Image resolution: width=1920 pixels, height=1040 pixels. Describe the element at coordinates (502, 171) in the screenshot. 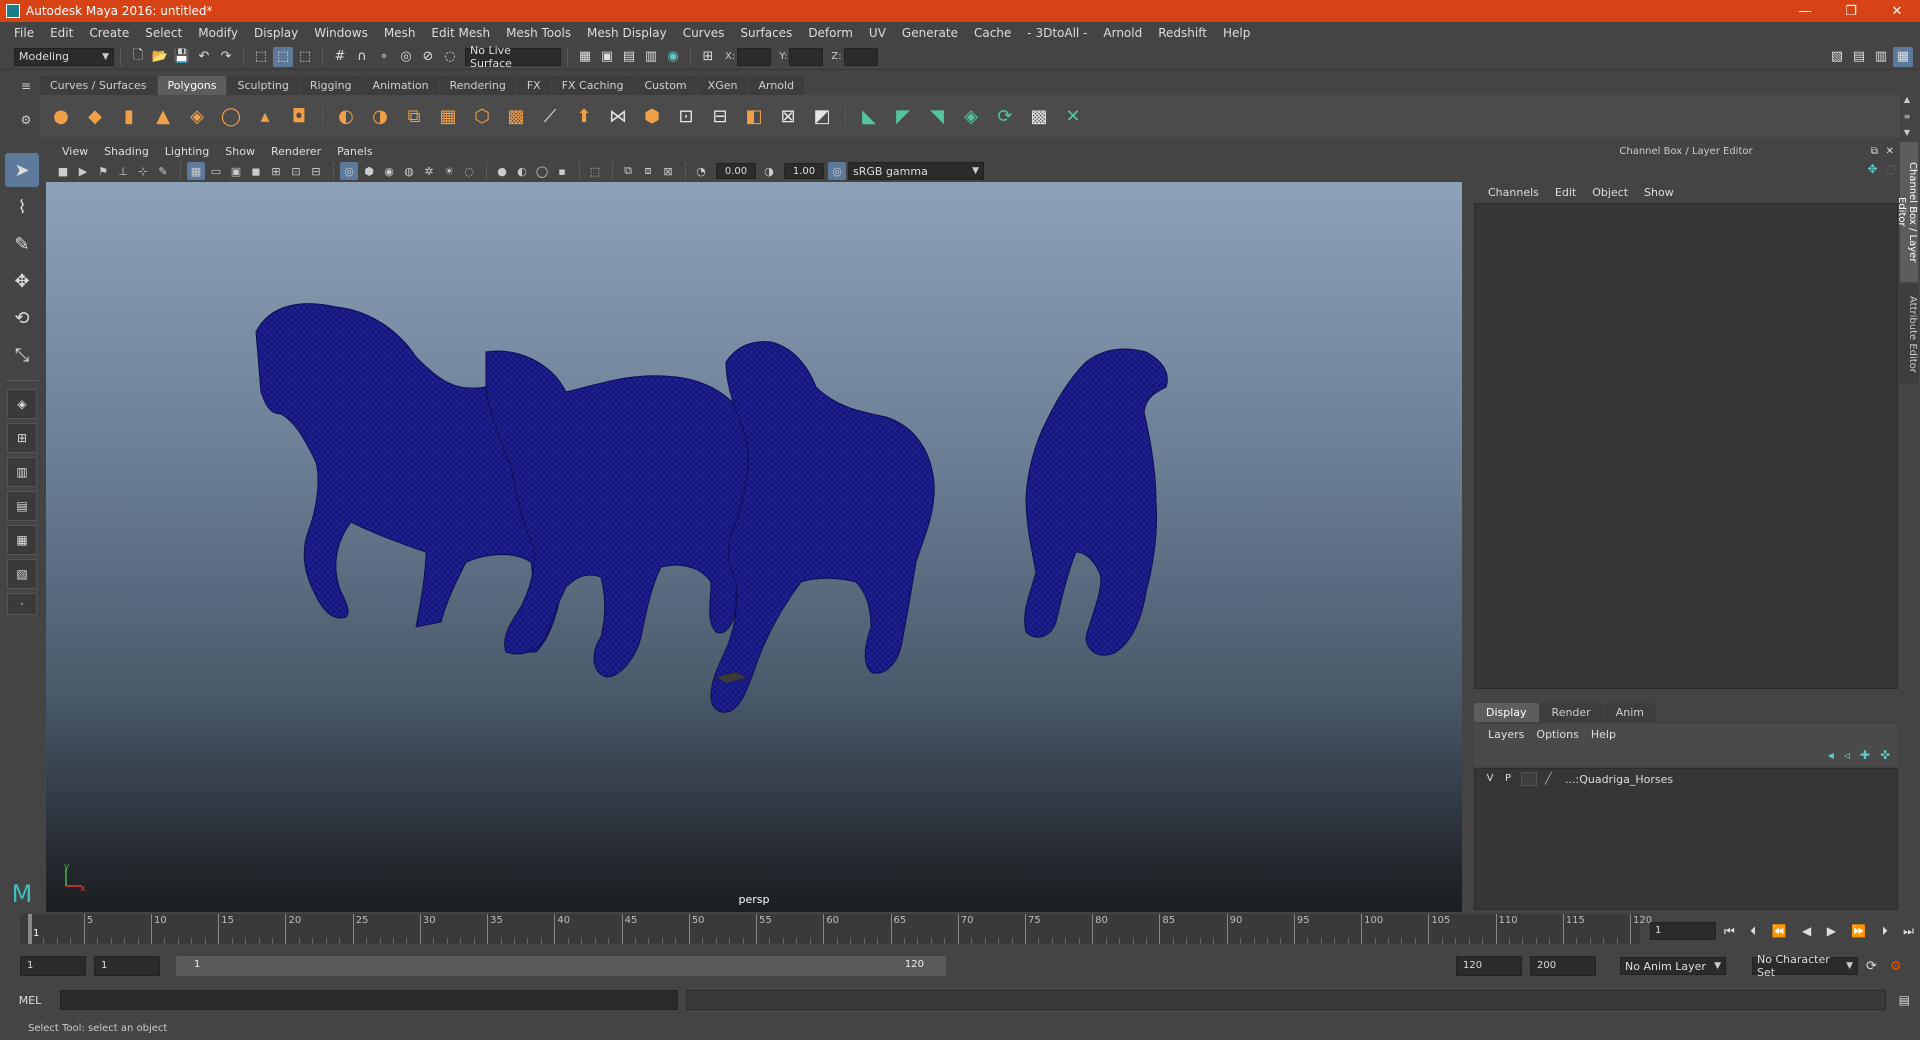

I see `screen-space-ao-icon: ●` at that location.